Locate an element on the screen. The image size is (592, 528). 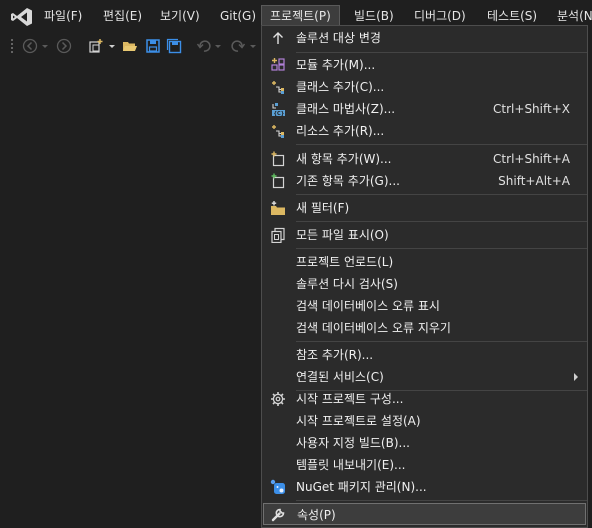
class-wizard-icon: {C} is located at coordinates (278, 110).